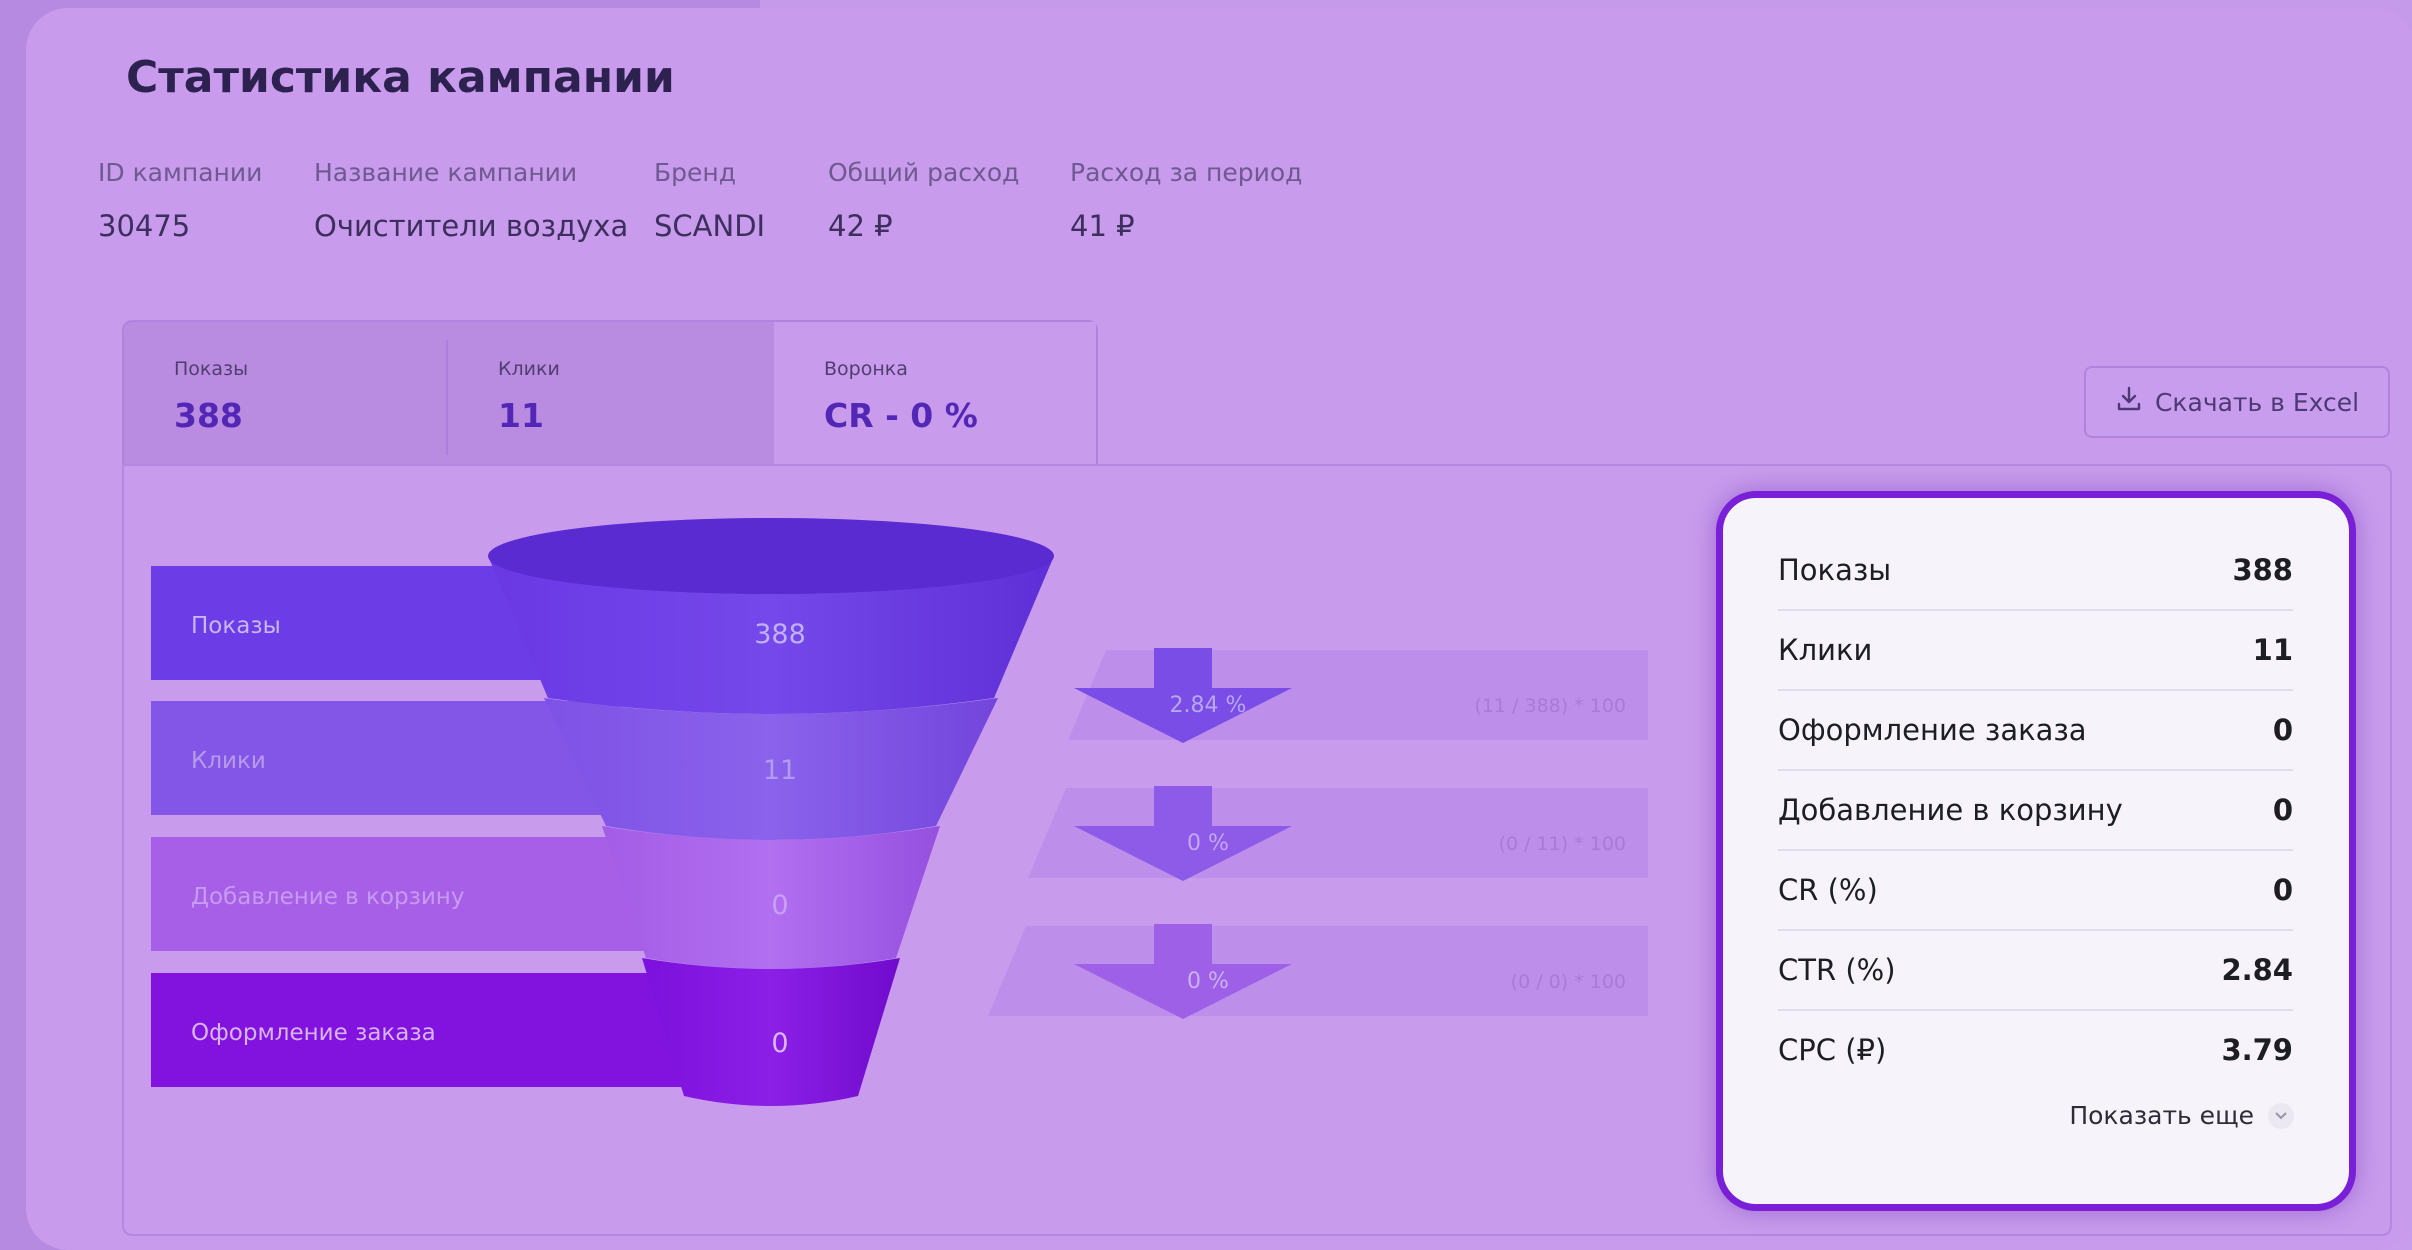 The image size is (2412, 1250). I want to click on summary-label: CPC (₽), so click(1832, 1050).